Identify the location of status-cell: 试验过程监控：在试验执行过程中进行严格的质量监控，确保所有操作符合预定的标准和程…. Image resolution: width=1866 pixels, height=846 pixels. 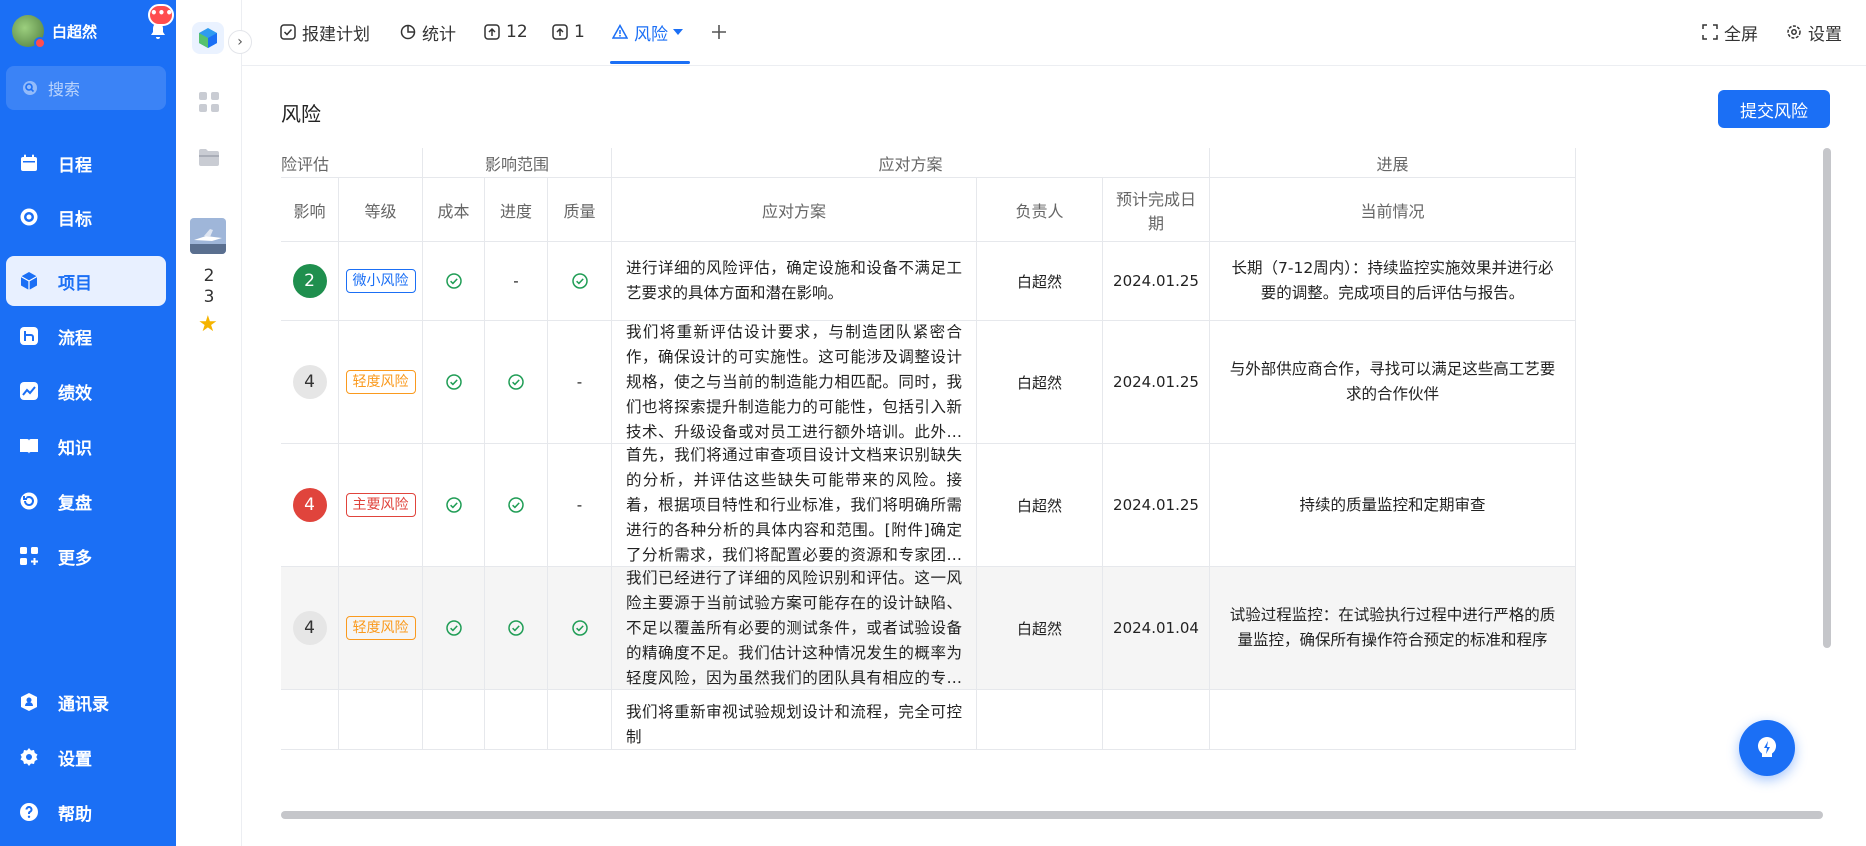
(1393, 628).